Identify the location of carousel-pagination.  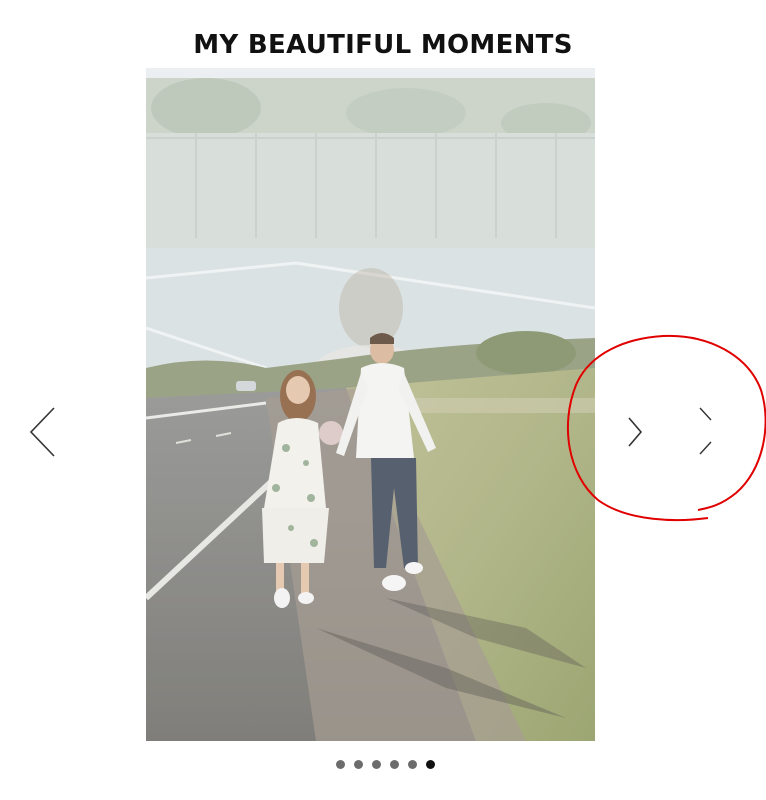
(383, 765).